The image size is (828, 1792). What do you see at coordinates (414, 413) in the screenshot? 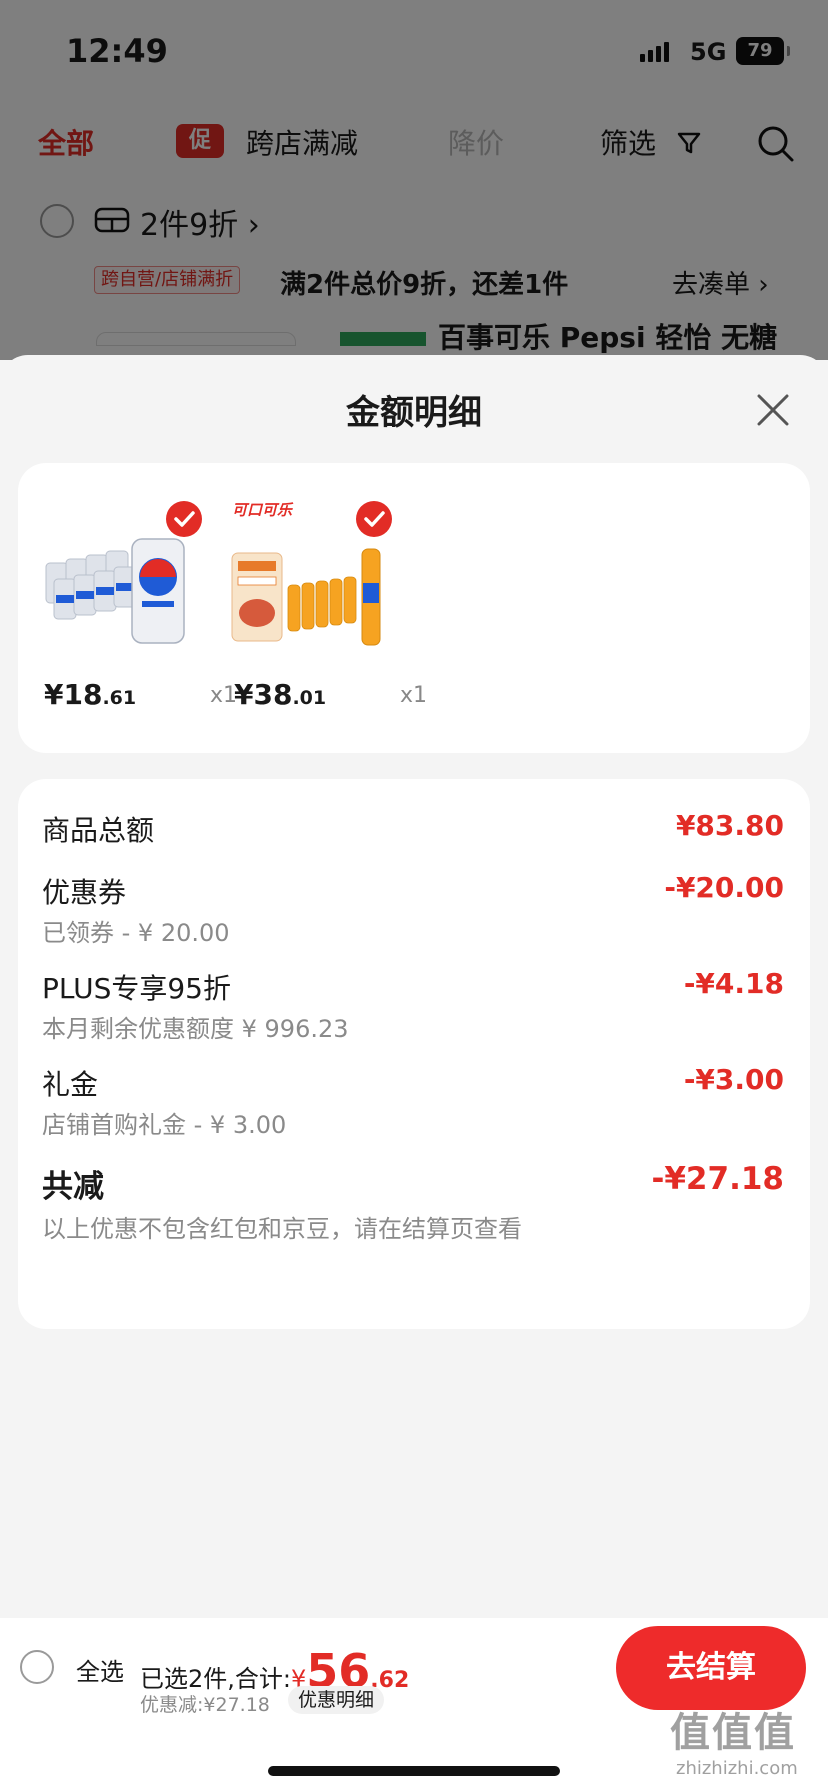
I see `sheet-title: 金额明细` at bounding box center [414, 413].